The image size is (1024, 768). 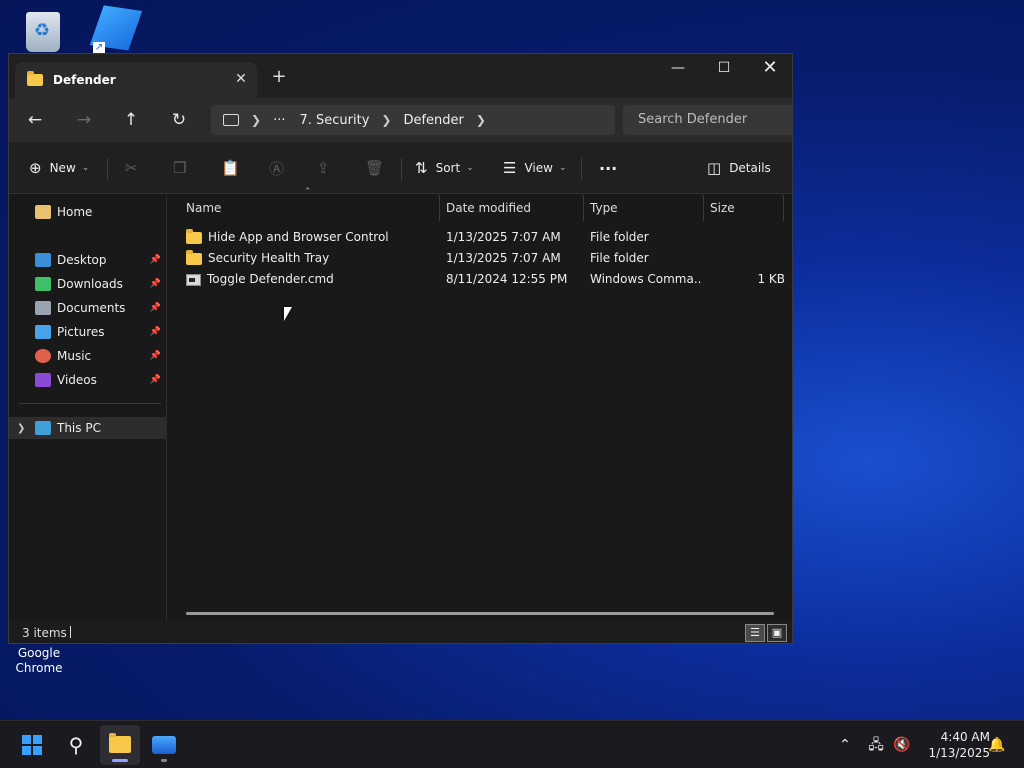 What do you see at coordinates (84, 120) in the screenshot?
I see `forward-arrow-icon: →` at bounding box center [84, 120].